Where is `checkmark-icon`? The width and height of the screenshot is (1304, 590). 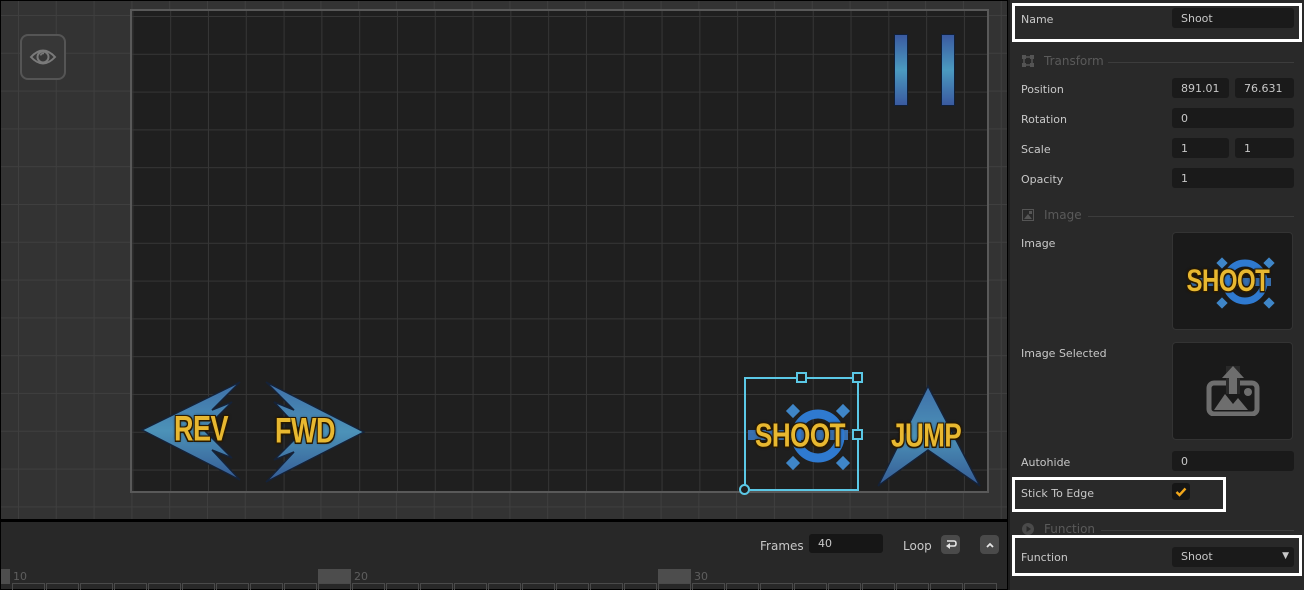 checkmark-icon is located at coordinates (1181, 492).